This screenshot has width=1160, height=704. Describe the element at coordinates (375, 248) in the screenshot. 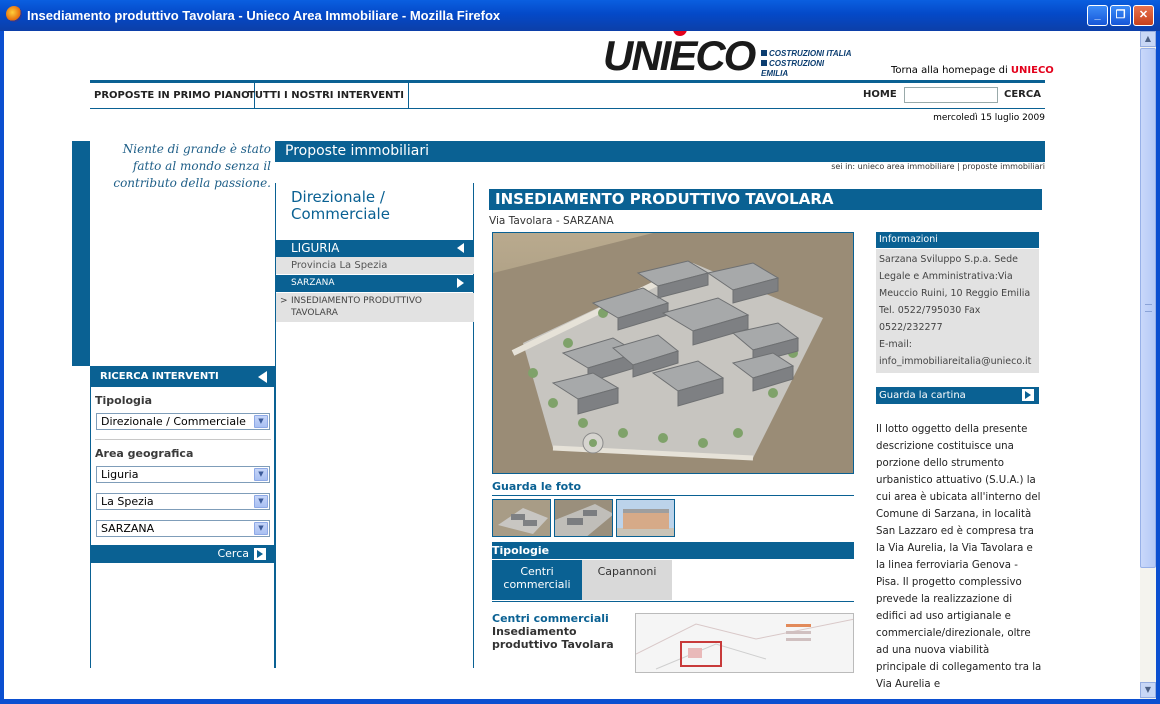

I see `tree-region-liguria: LIGURIA` at that location.